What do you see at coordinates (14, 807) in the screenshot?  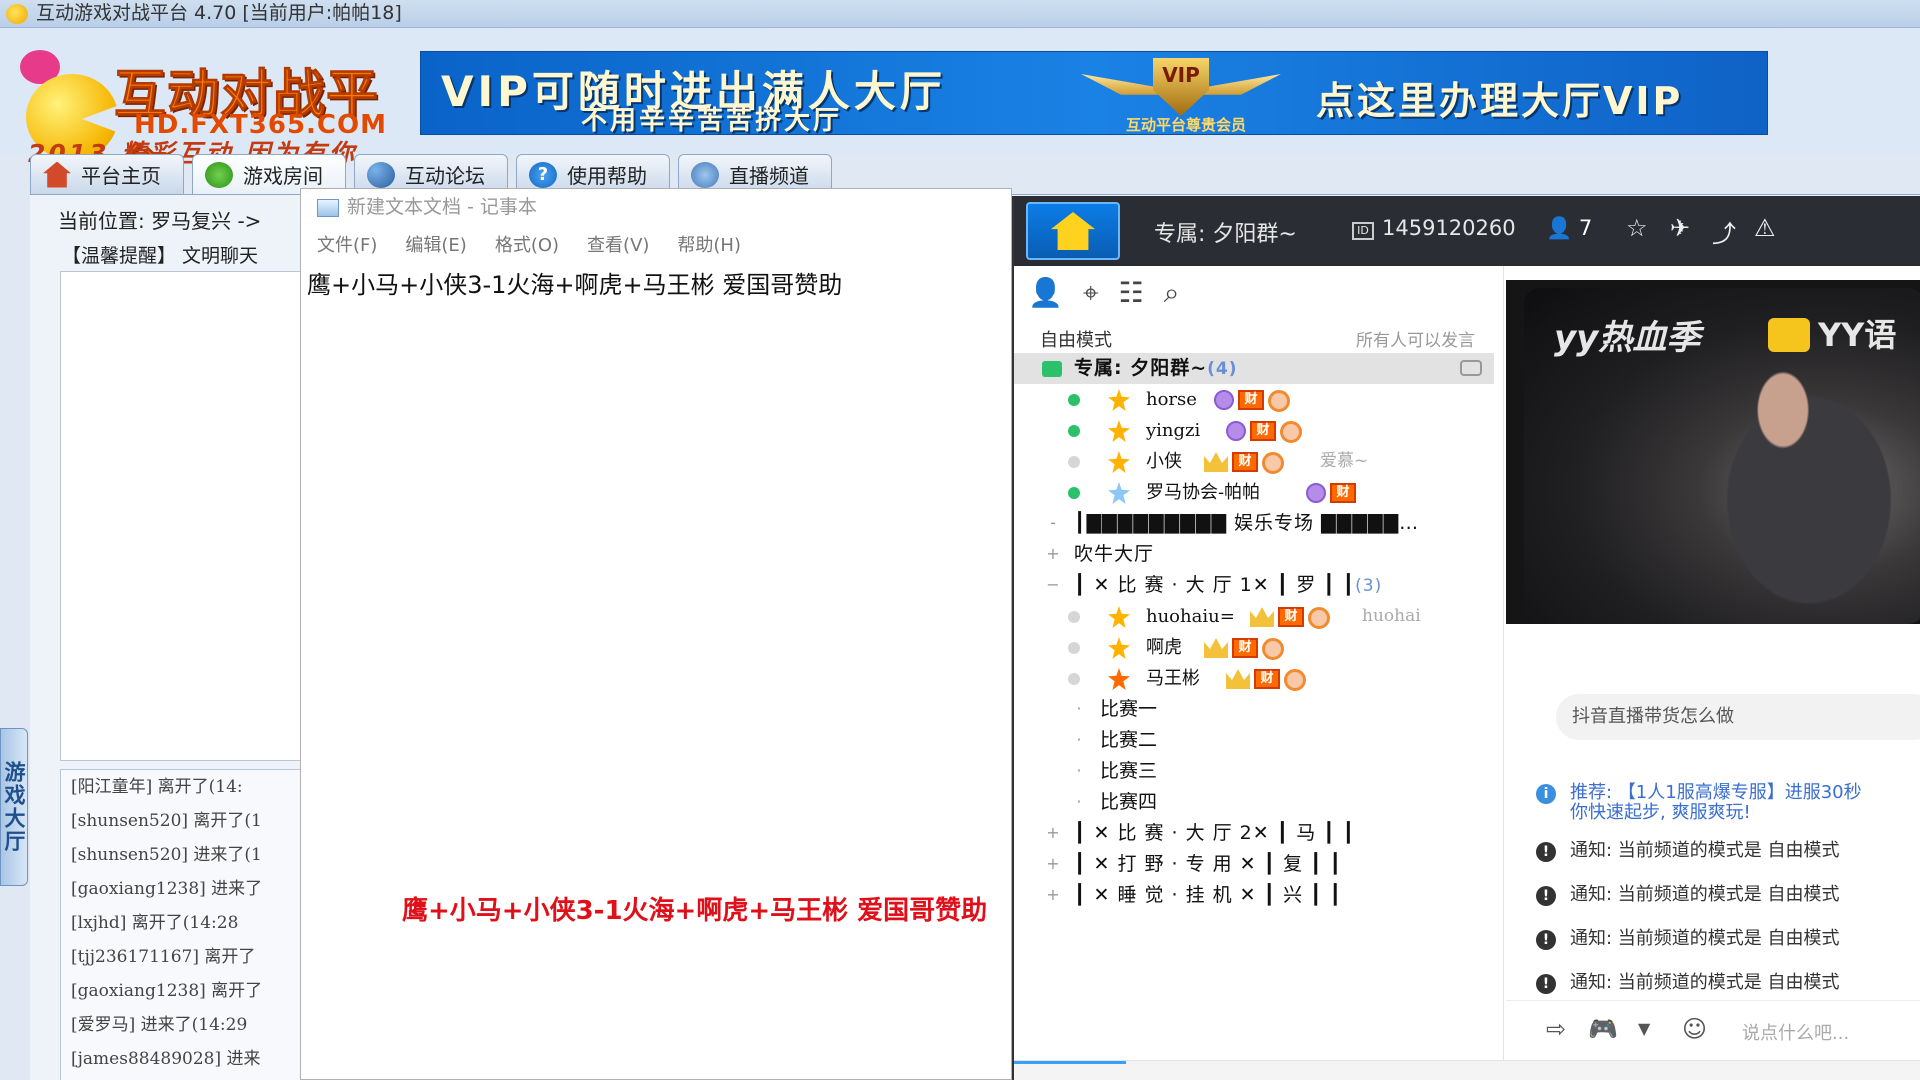 I see `game-lobby-side-tab: 游戏大厅` at bounding box center [14, 807].